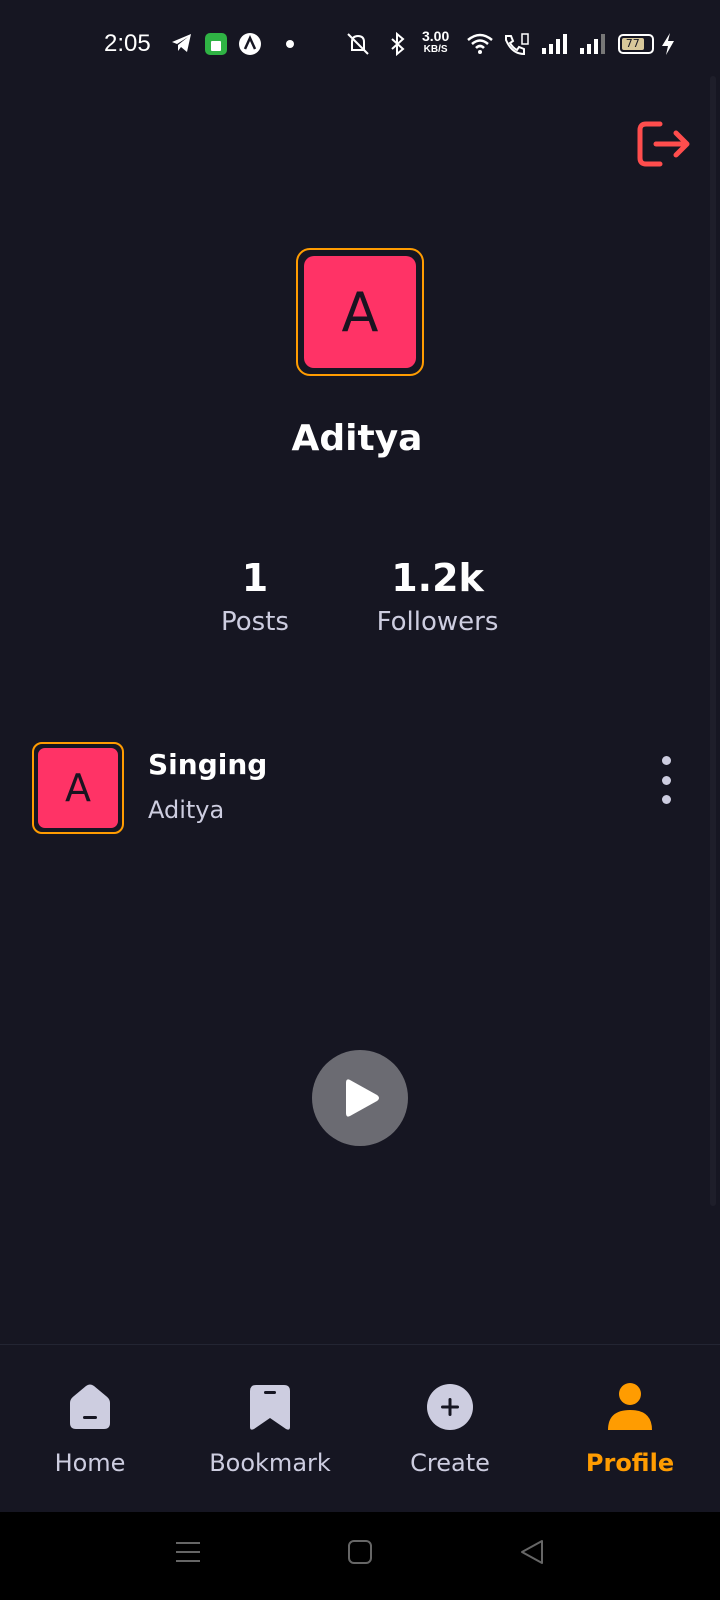 This screenshot has height=1600, width=720. I want to click on back-triangle-icon, so click(532, 1552).